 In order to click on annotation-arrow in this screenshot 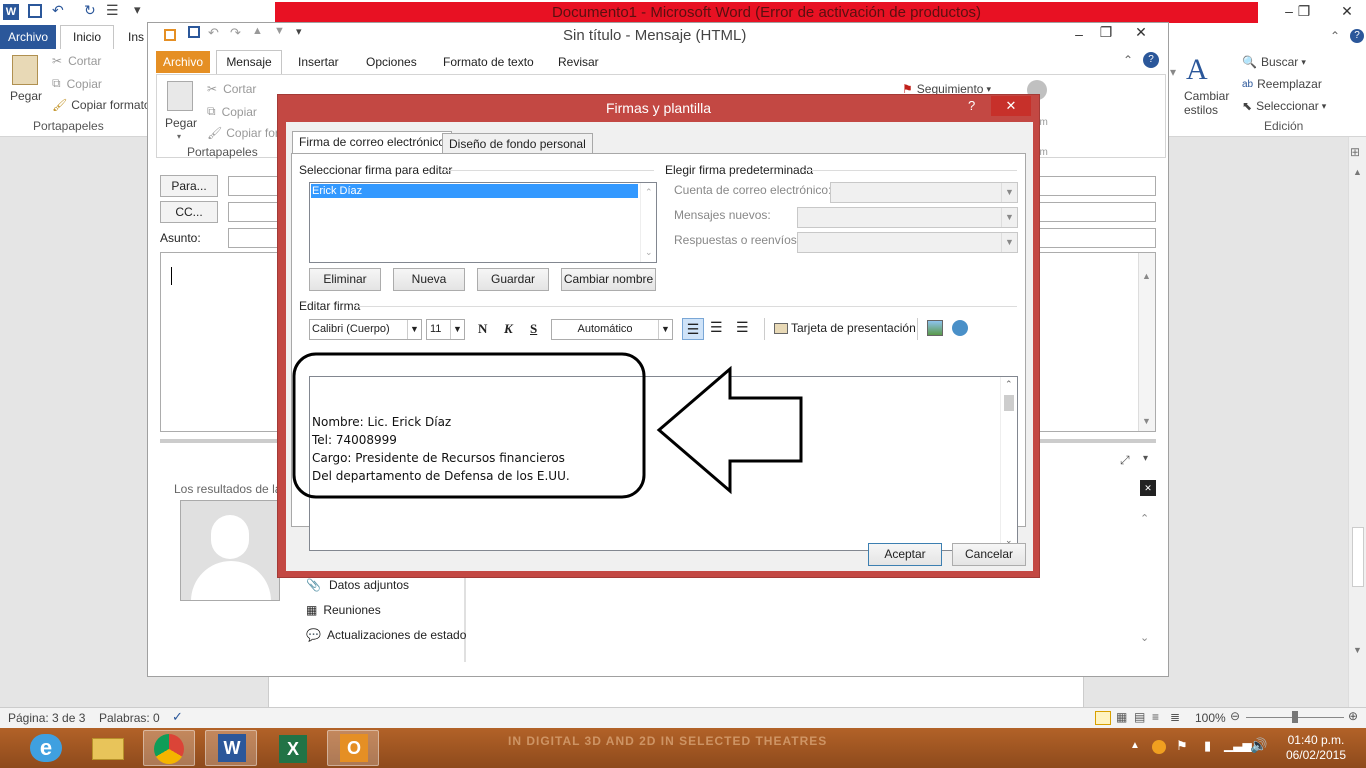, I will do `click(729, 430)`.